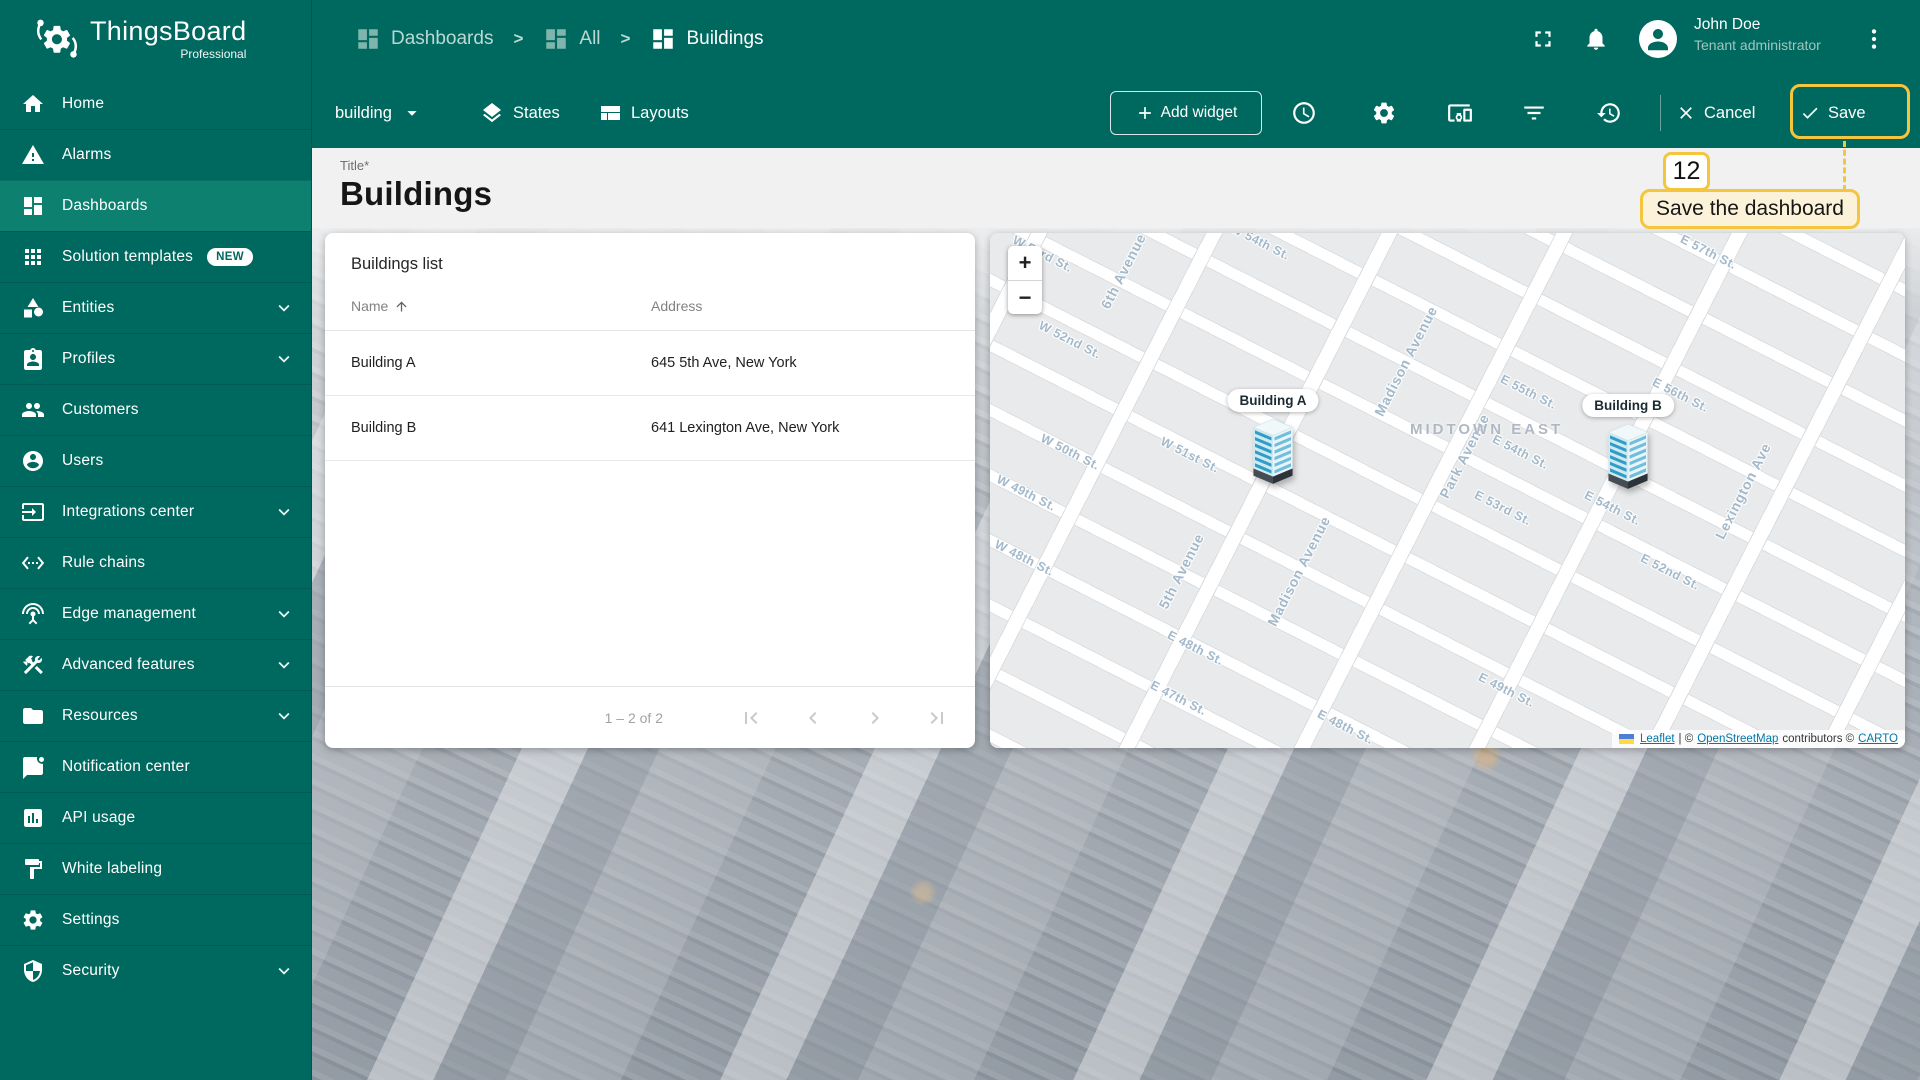 The image size is (1920, 1080). Describe the element at coordinates (1833, 113) in the screenshot. I see `save-button: Save` at that location.